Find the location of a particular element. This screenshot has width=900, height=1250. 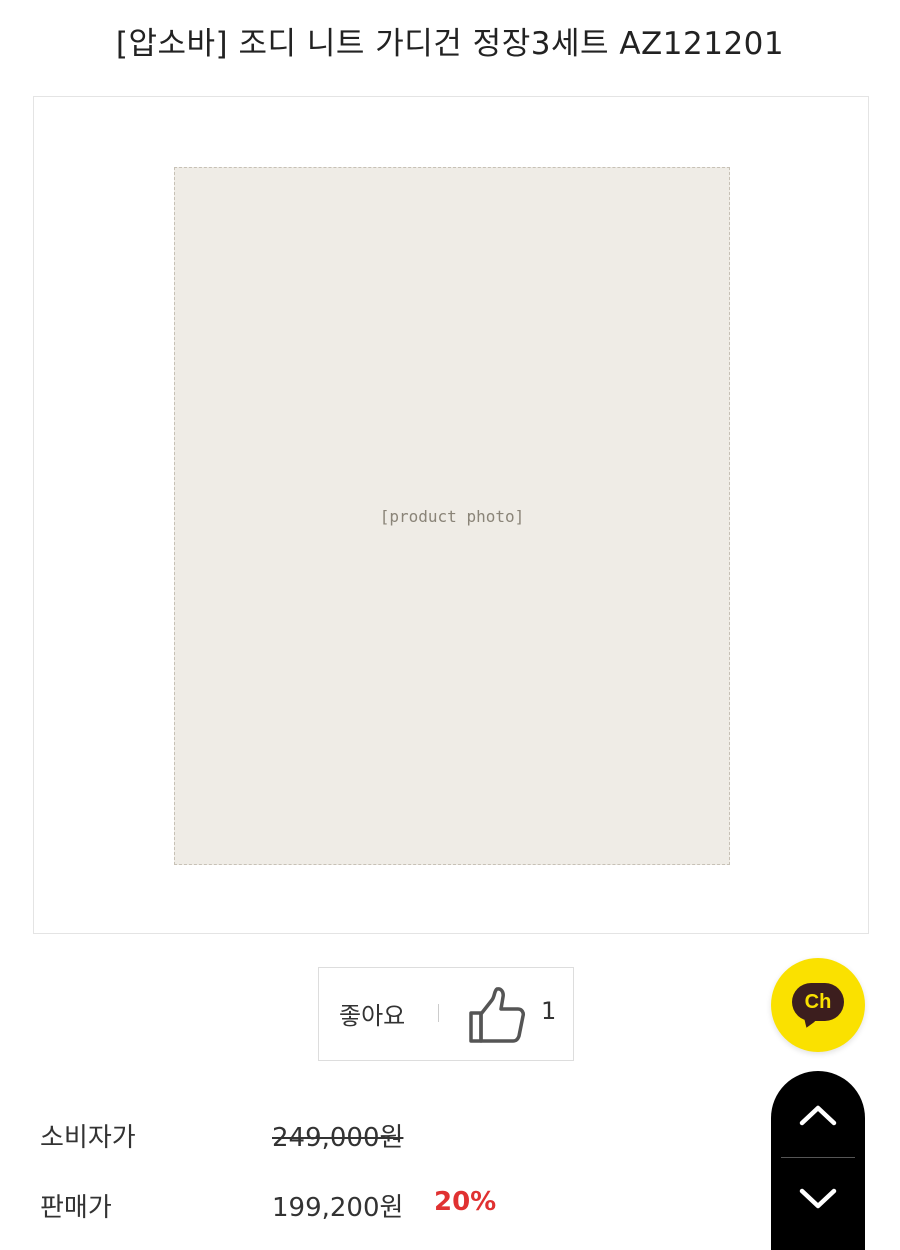

kakao-channel-icon: Ch is located at coordinates (818, 1002).